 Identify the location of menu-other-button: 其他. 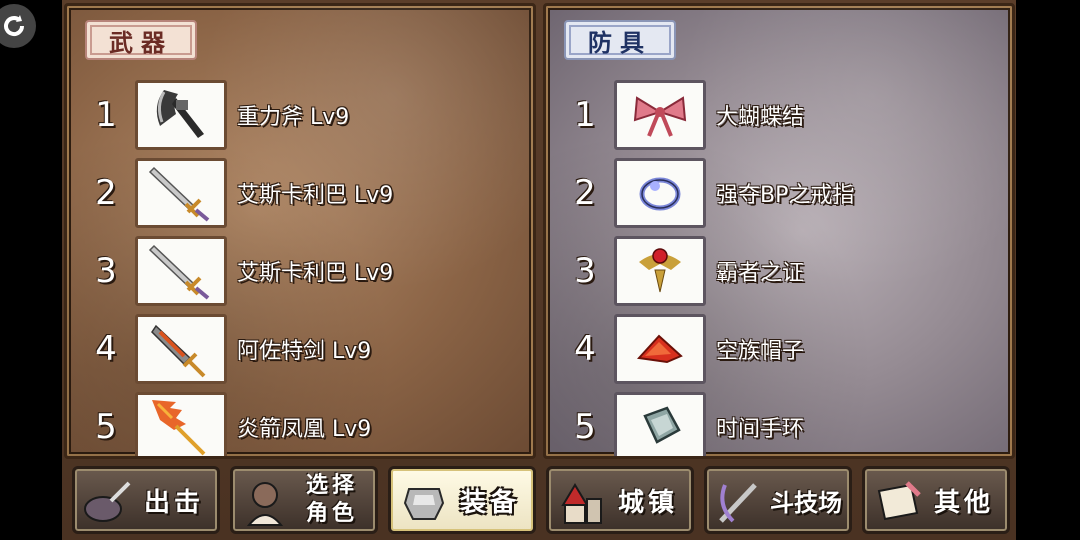
(936, 500).